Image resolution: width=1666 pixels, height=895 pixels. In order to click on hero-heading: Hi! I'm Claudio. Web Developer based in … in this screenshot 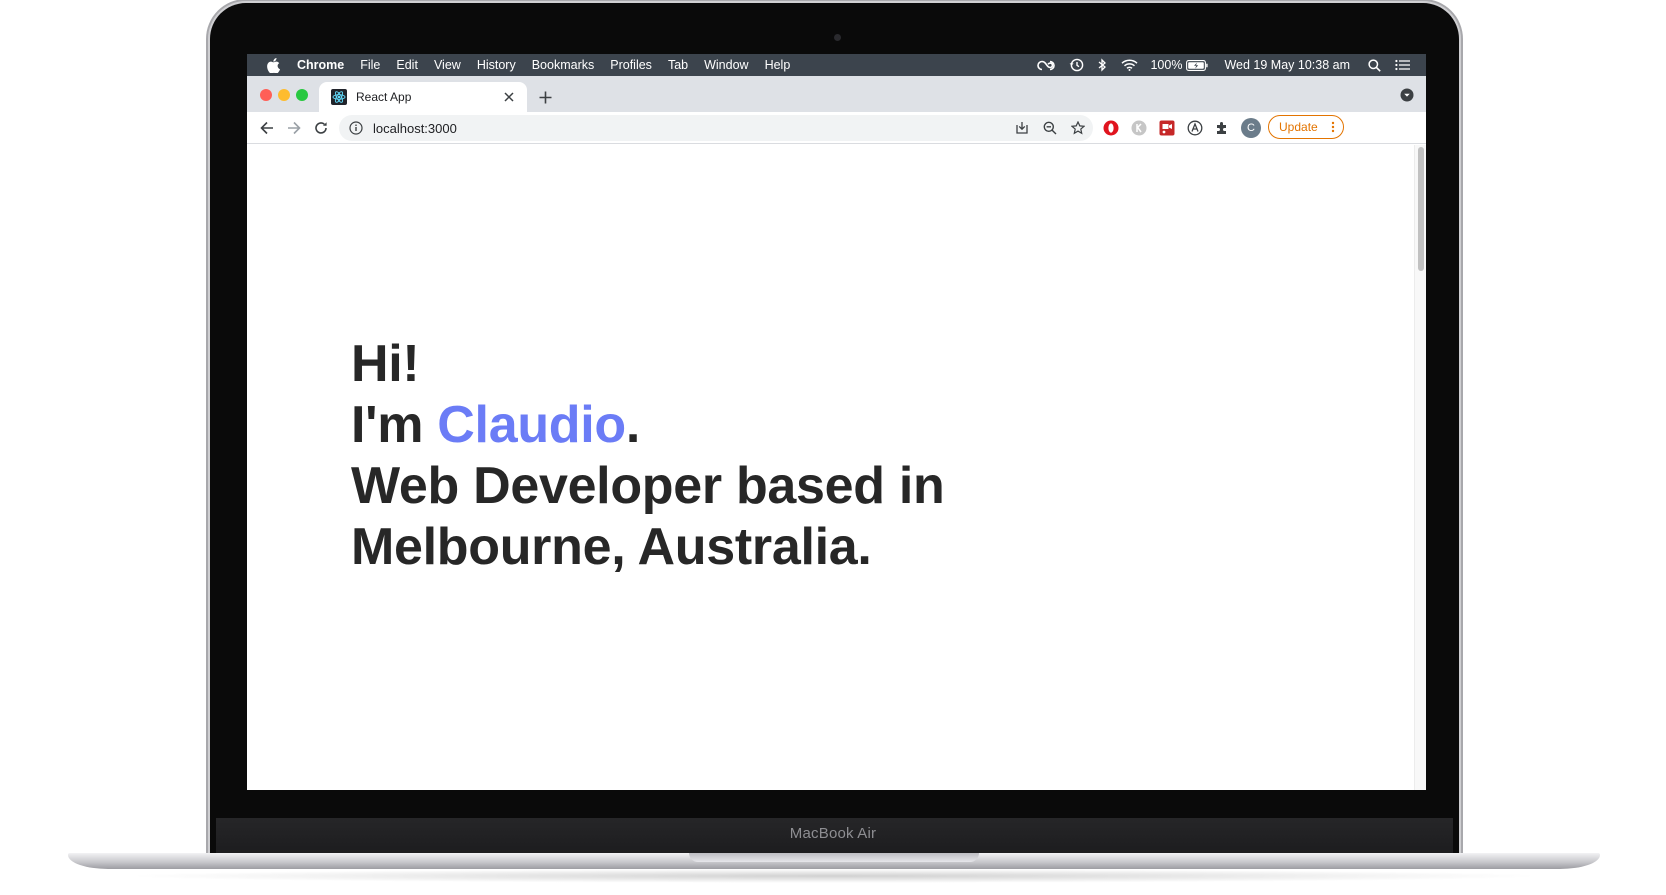, I will do `click(648, 456)`.